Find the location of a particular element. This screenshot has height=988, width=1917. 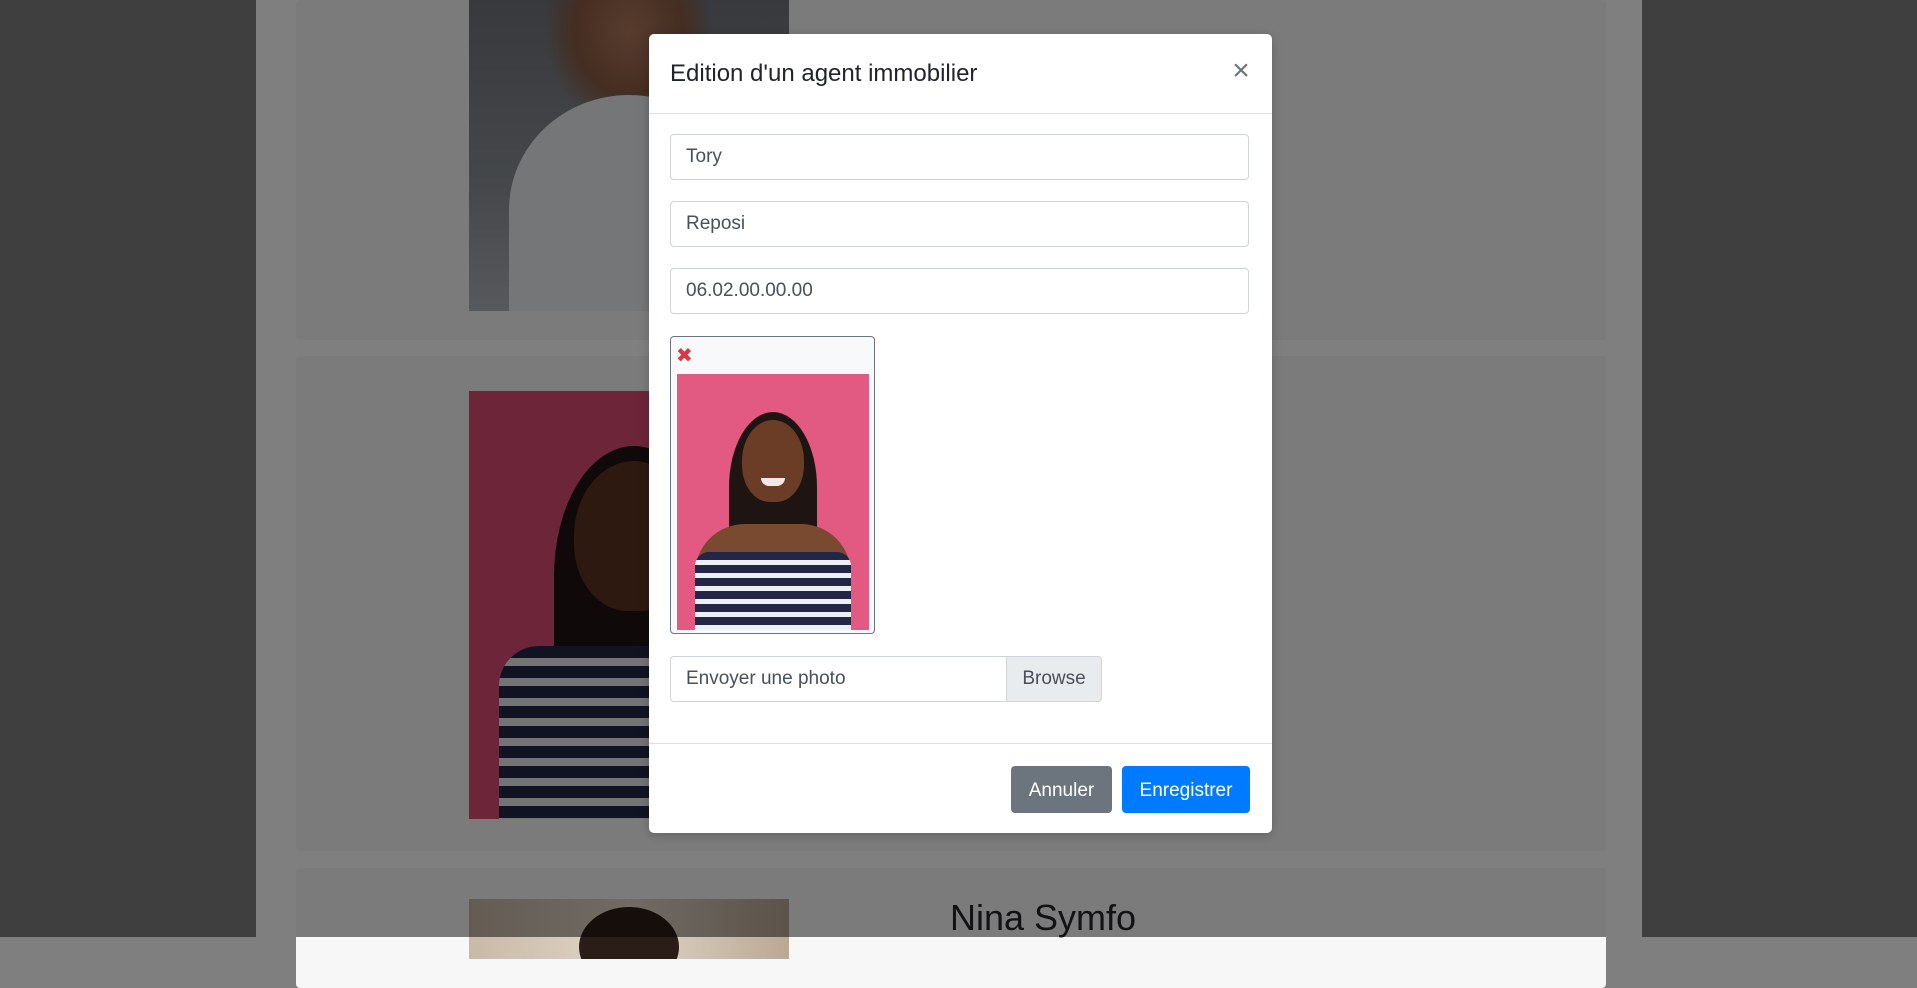

photo-preview: ✖ is located at coordinates (772, 485).